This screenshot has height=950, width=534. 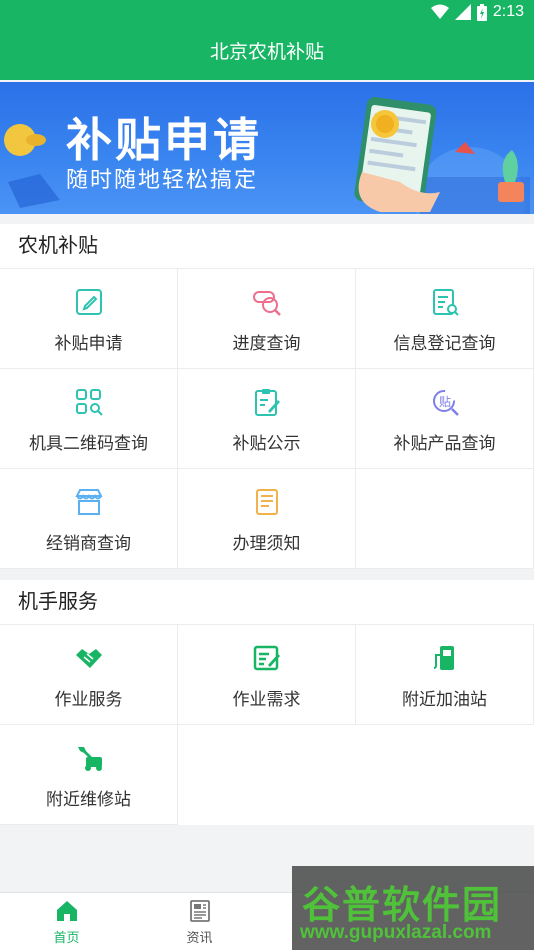 What do you see at coordinates (444, 343) in the screenshot?
I see `menu-item-label: 信息登记查询` at bounding box center [444, 343].